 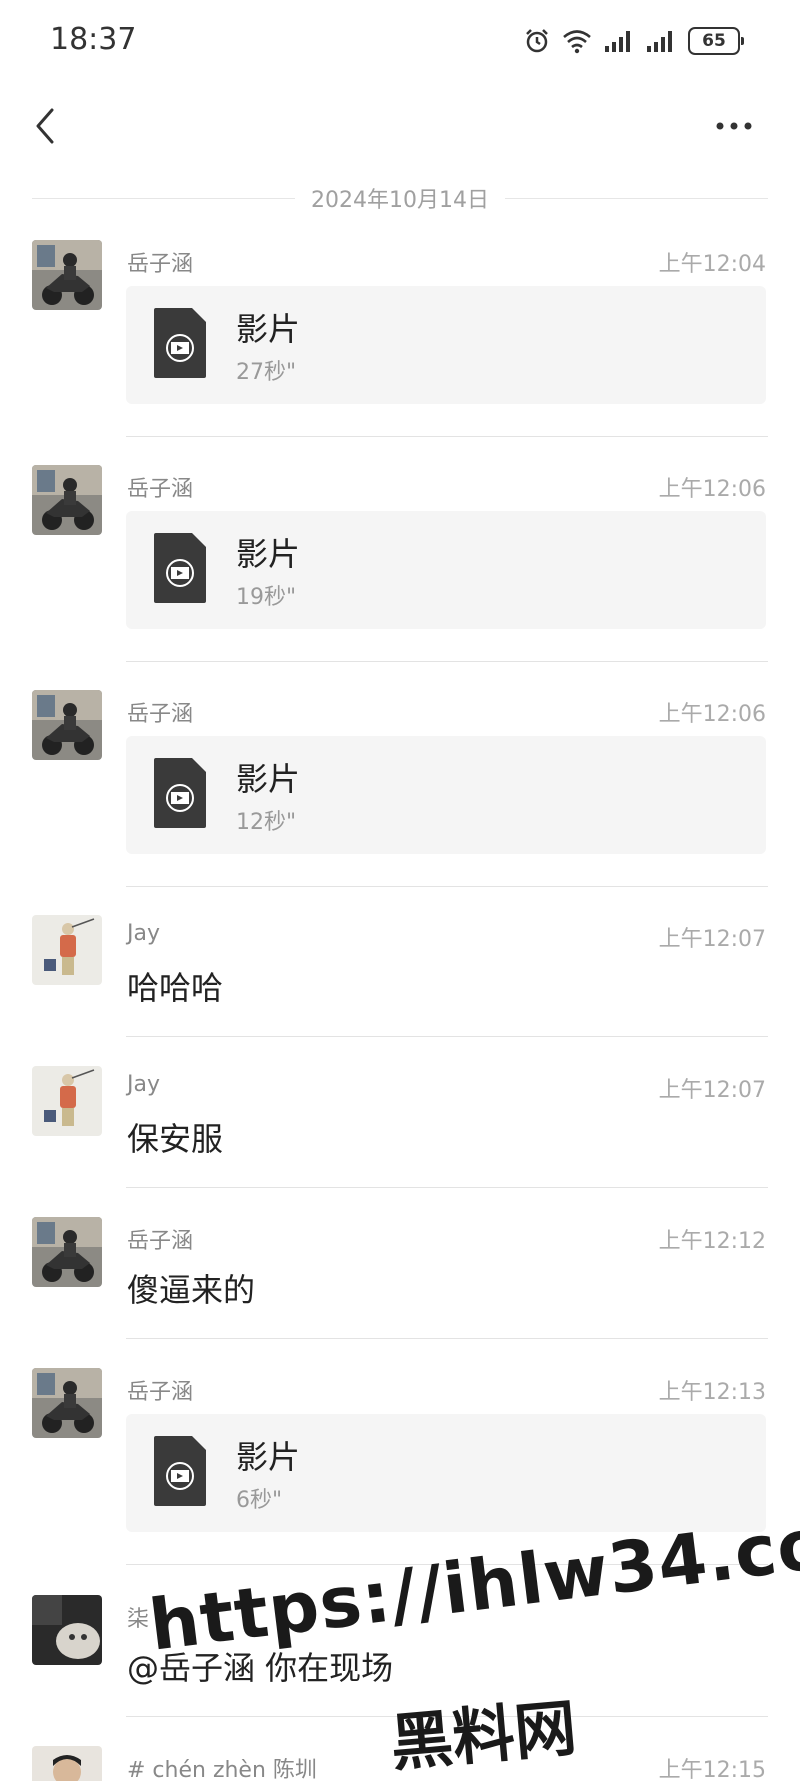 I want to click on file-duration: 19秒", so click(x=266, y=597).